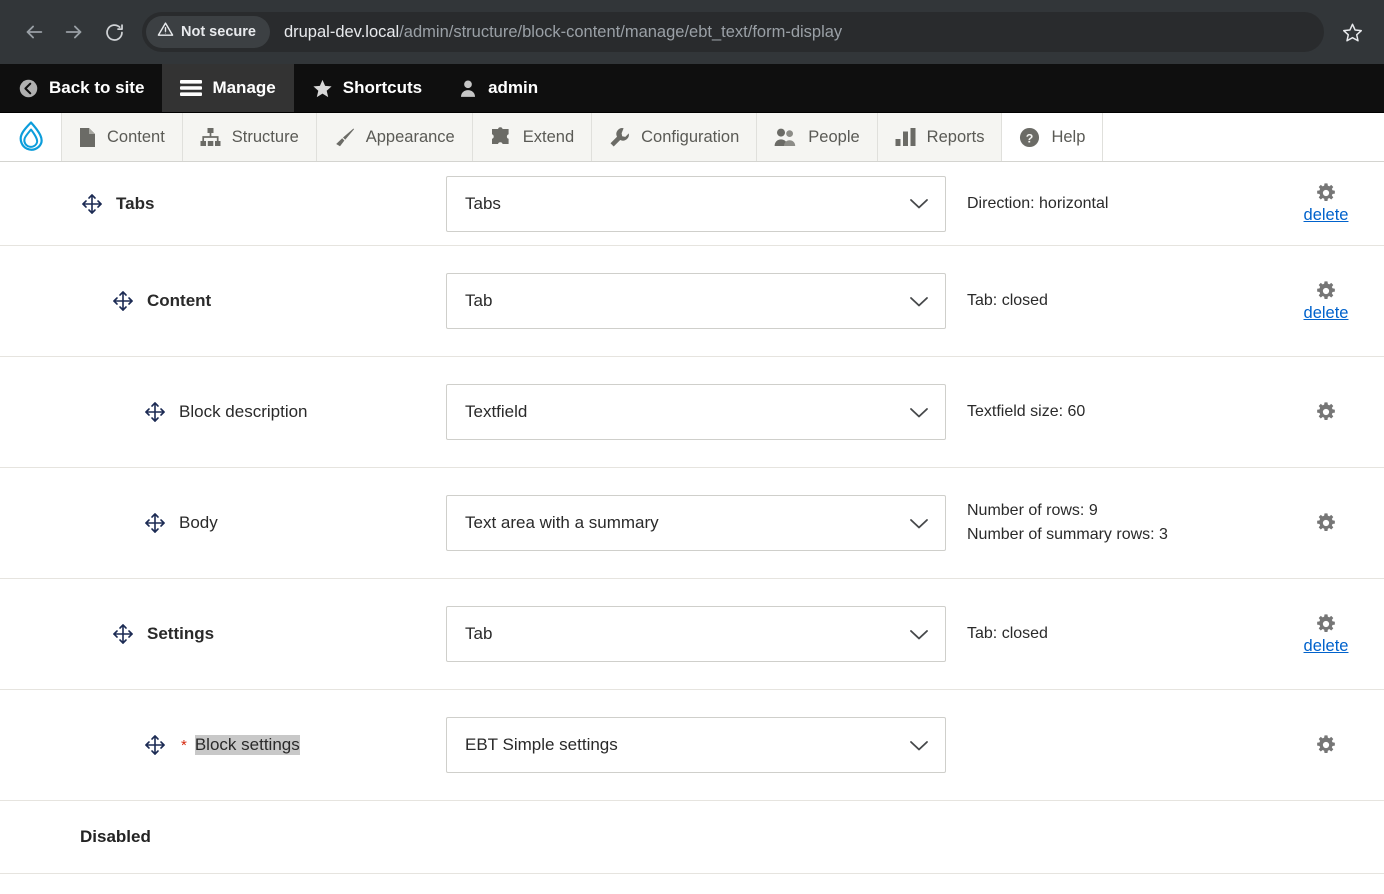 The width and height of the screenshot is (1384, 894). What do you see at coordinates (251, 203) in the screenshot?
I see `field-label-cell: Tabs` at bounding box center [251, 203].